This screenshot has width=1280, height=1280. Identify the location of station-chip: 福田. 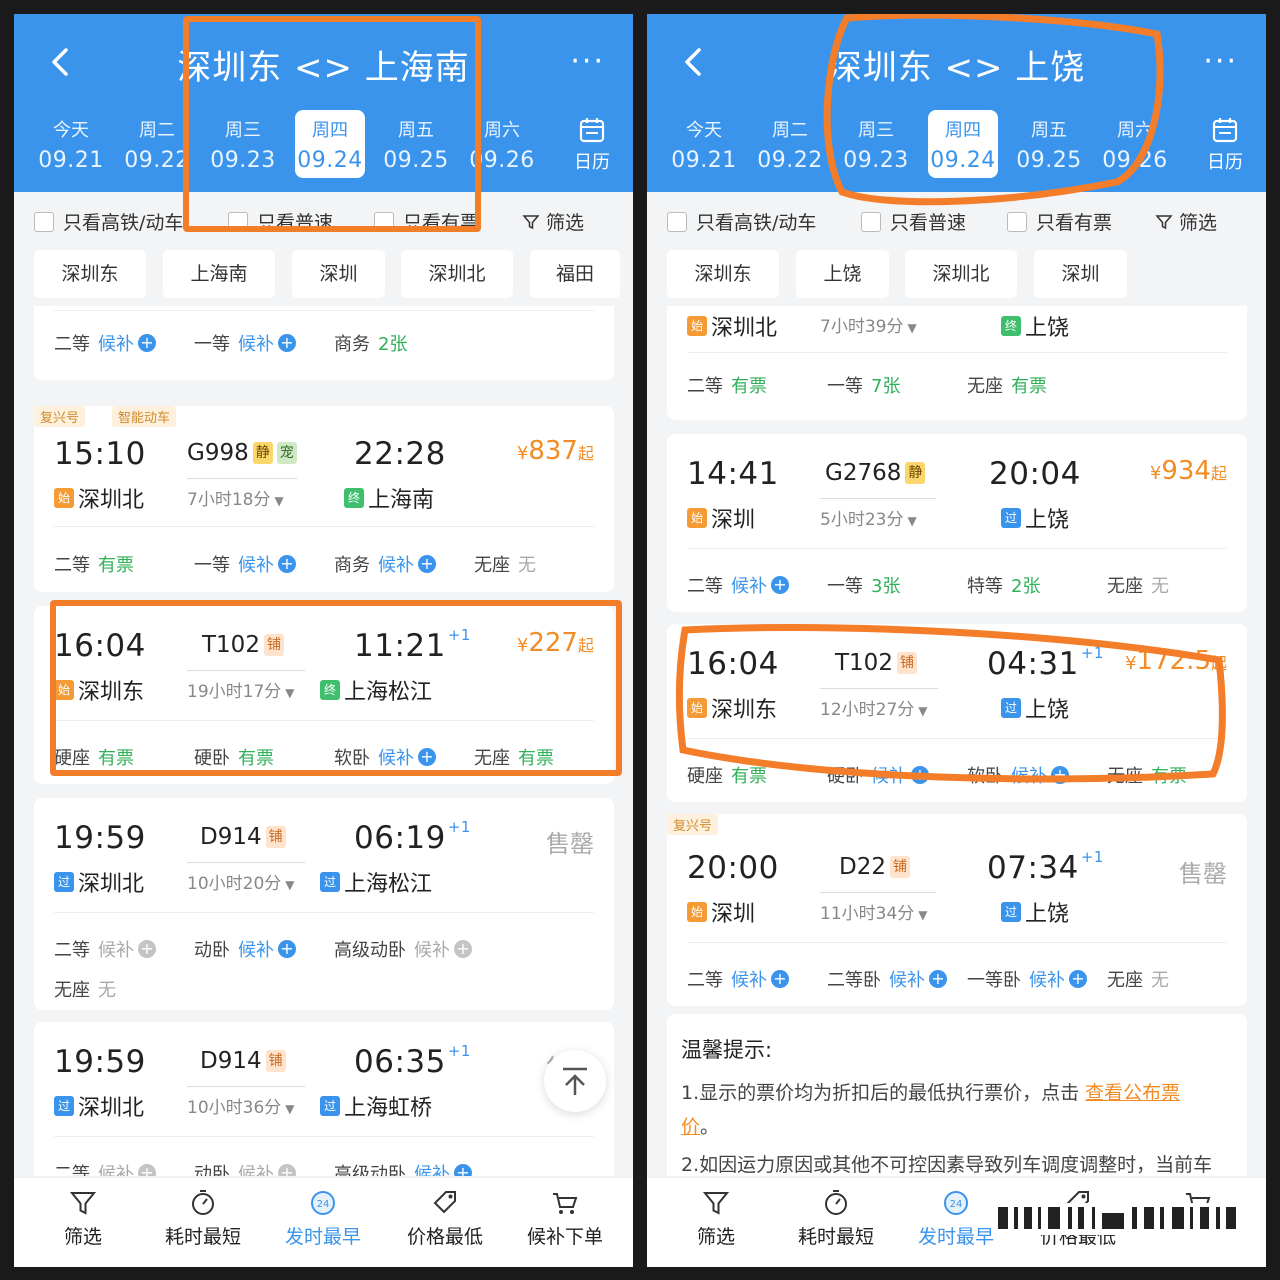
(575, 274).